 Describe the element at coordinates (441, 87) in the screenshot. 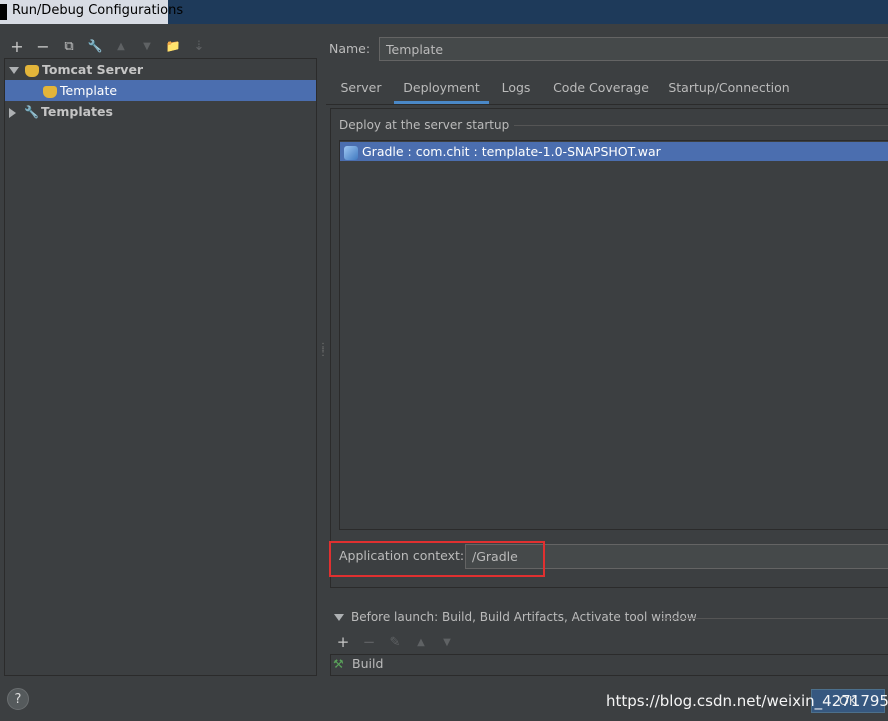

I see `tab-deployment: Deployment` at that location.